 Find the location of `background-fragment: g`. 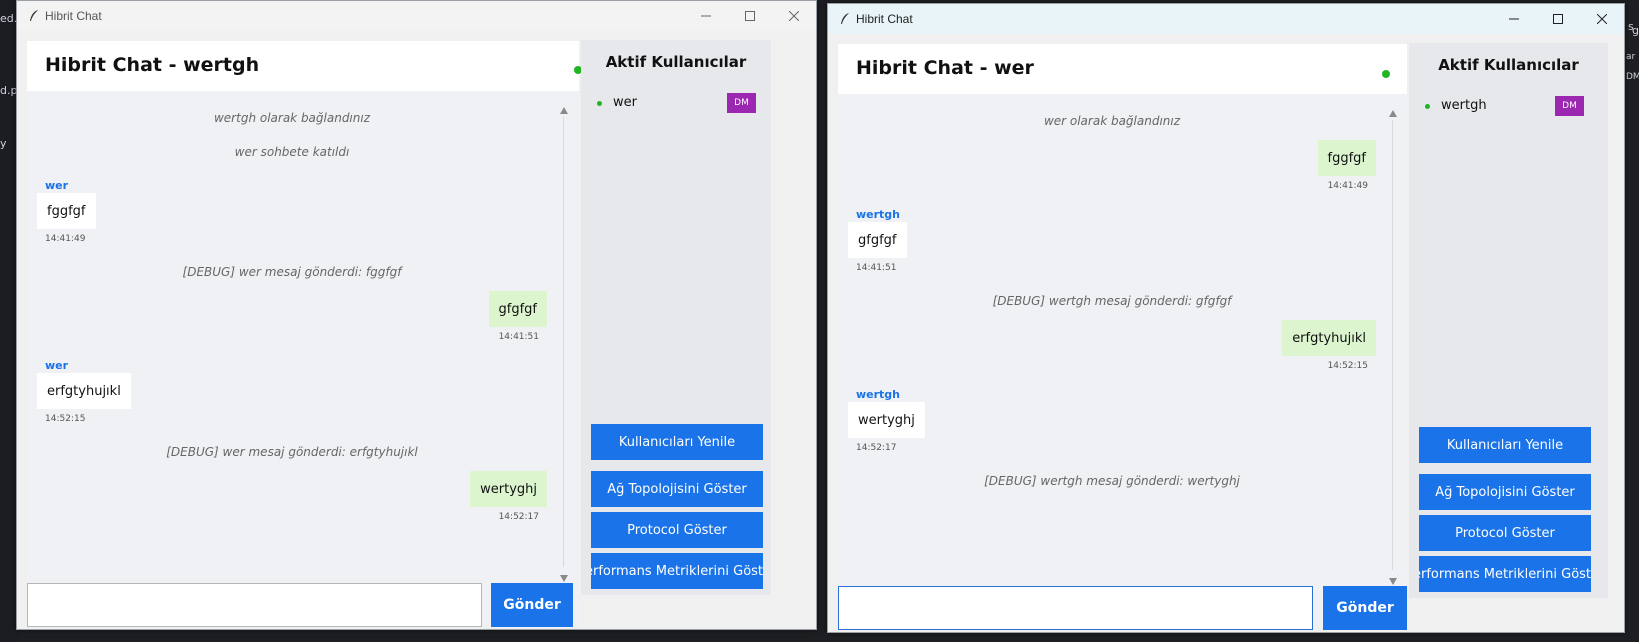

background-fragment: g is located at coordinates (1635, 30).